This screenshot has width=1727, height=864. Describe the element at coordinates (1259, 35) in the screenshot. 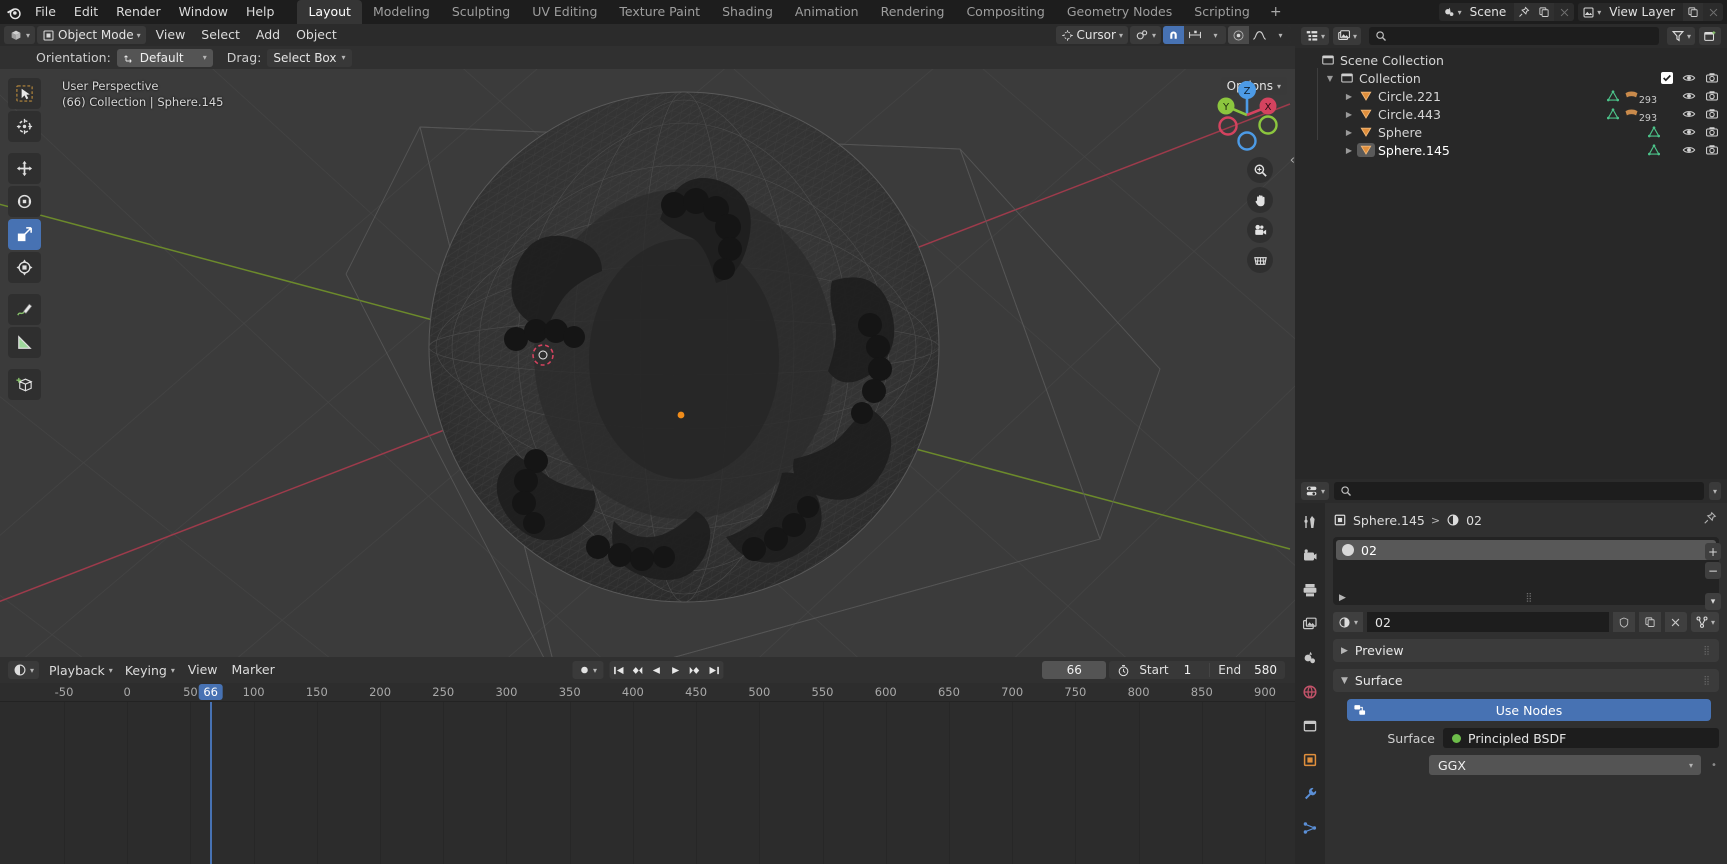

I see `falloff-smooth-icon` at that location.